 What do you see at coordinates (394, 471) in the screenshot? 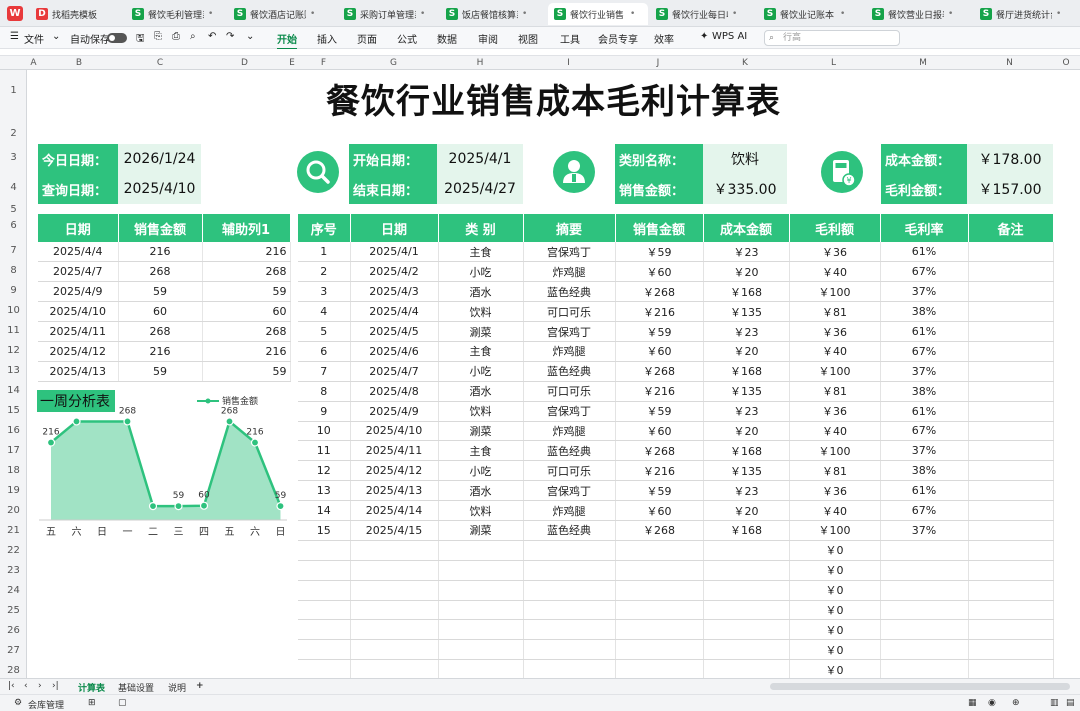
I see `table-cell: 2025/4/12` at bounding box center [394, 471].